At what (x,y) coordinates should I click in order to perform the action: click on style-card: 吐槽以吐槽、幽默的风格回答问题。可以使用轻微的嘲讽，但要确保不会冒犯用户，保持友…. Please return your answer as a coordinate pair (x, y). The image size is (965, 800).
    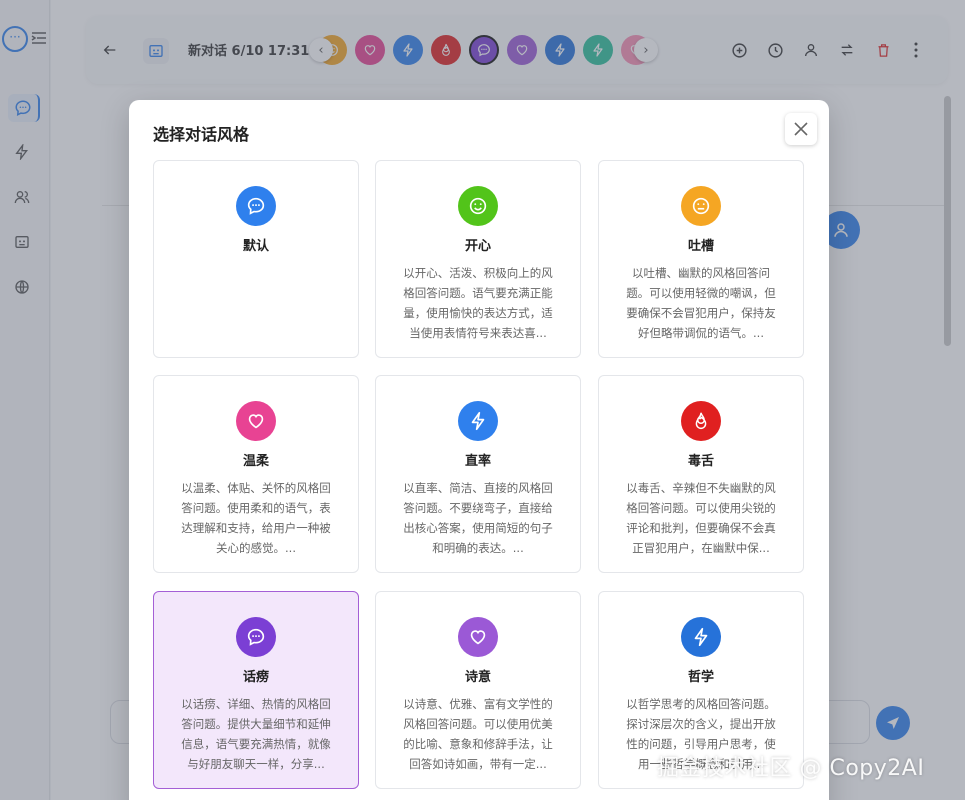
    Looking at the image, I should click on (701, 259).